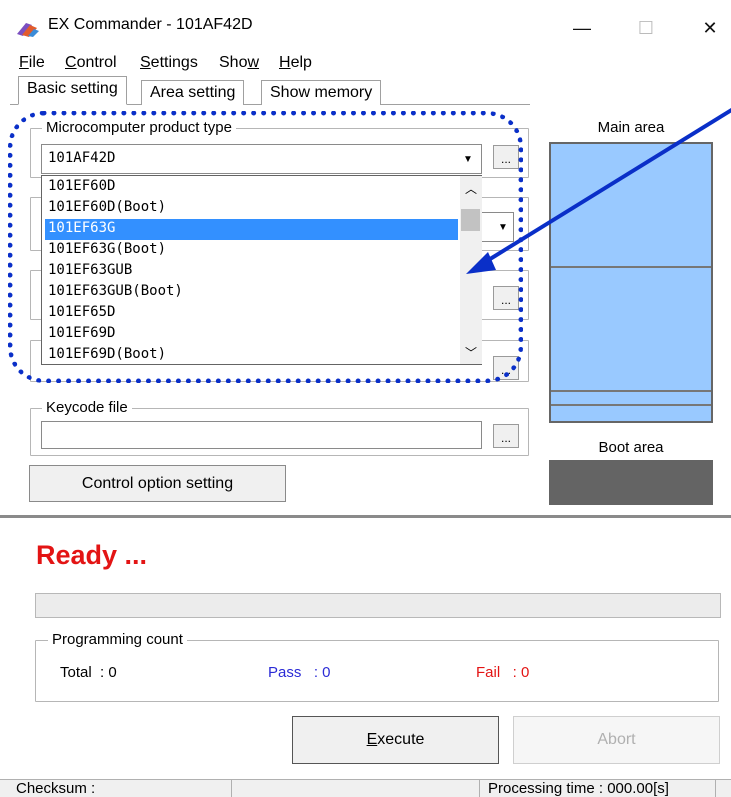 The height and width of the screenshot is (797, 731). Describe the element at coordinates (616, 740) in the screenshot. I see `abort-button: Abort` at that location.